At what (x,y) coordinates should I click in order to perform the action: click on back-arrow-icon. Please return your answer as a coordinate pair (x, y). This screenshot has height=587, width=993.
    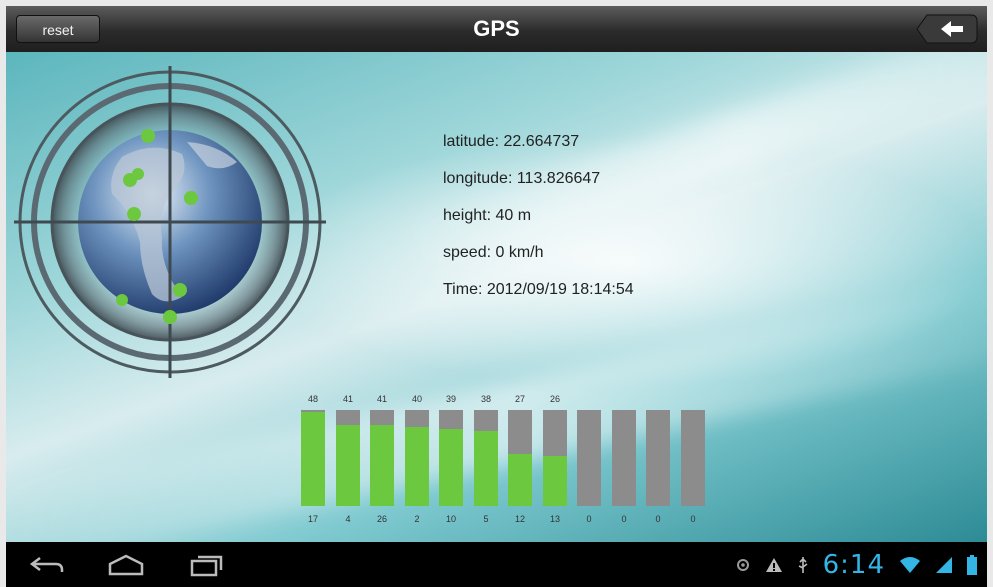
    Looking at the image, I should click on (947, 29).